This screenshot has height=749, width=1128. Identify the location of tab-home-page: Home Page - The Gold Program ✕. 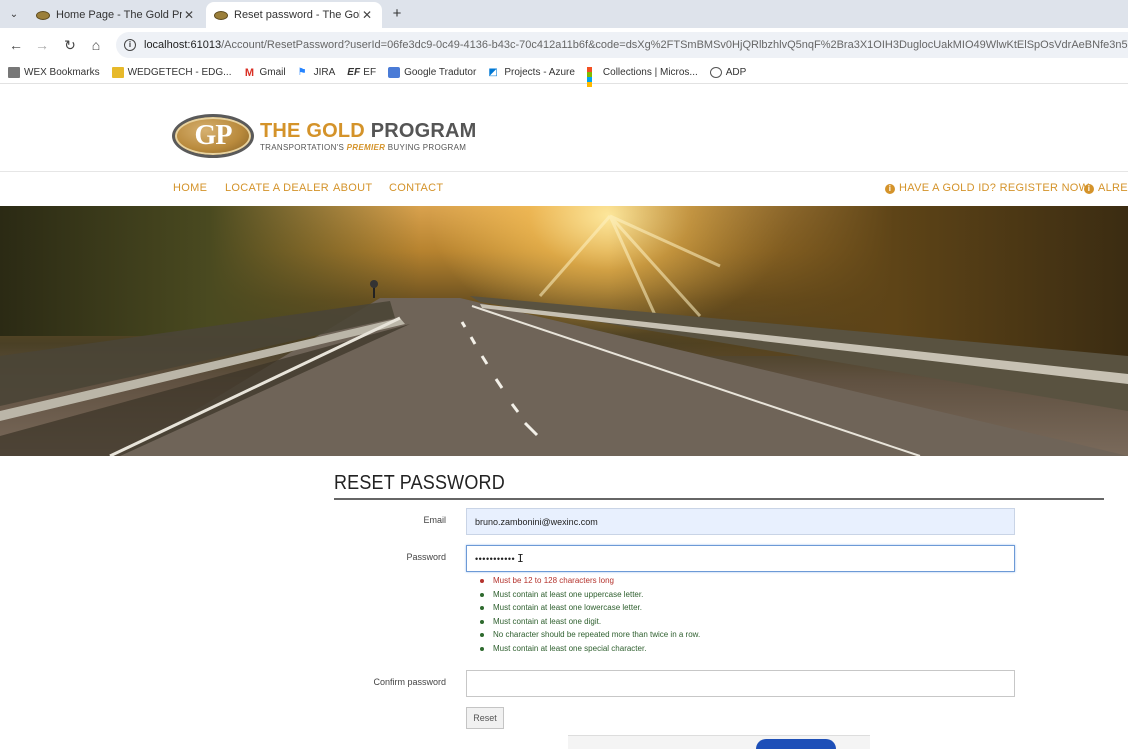
(116, 15).